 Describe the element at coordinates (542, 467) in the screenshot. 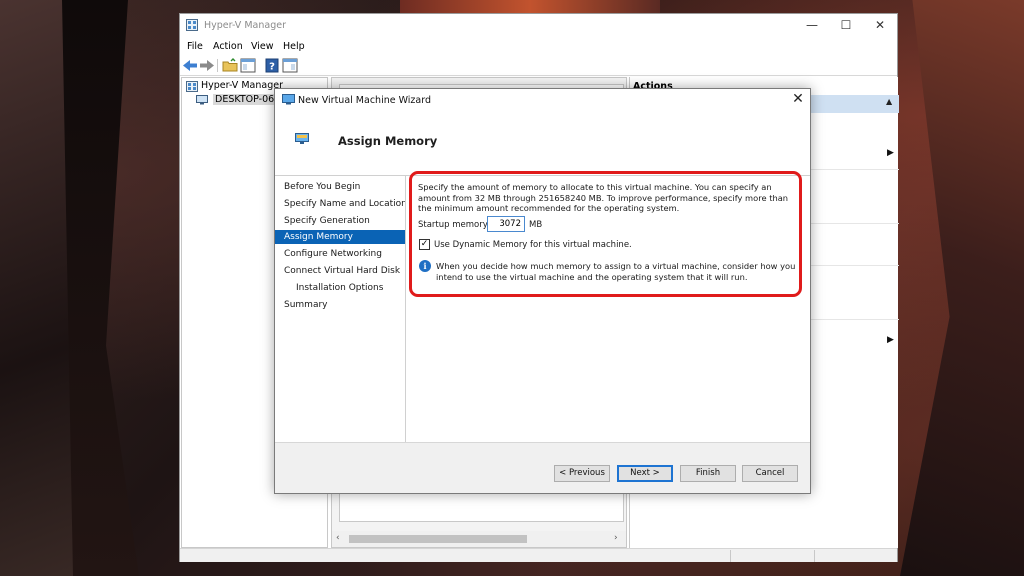

I see `wizard-footer: < Previous Next > Finish Cancel` at that location.